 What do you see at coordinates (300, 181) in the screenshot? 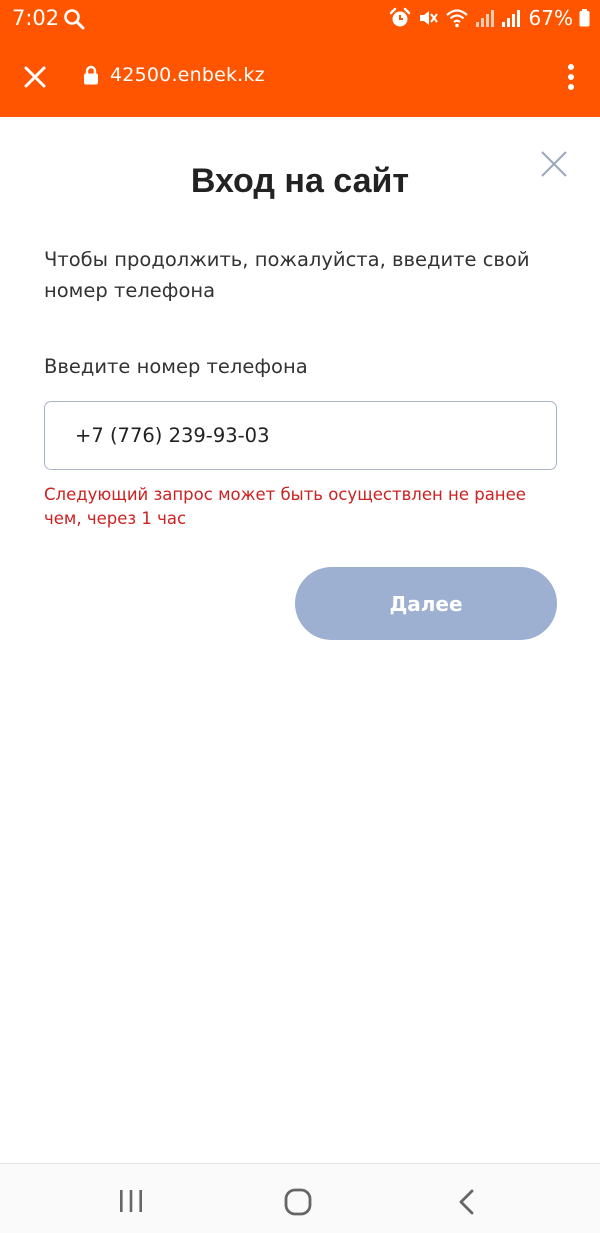
I see `page-title: Вход на сайт` at bounding box center [300, 181].